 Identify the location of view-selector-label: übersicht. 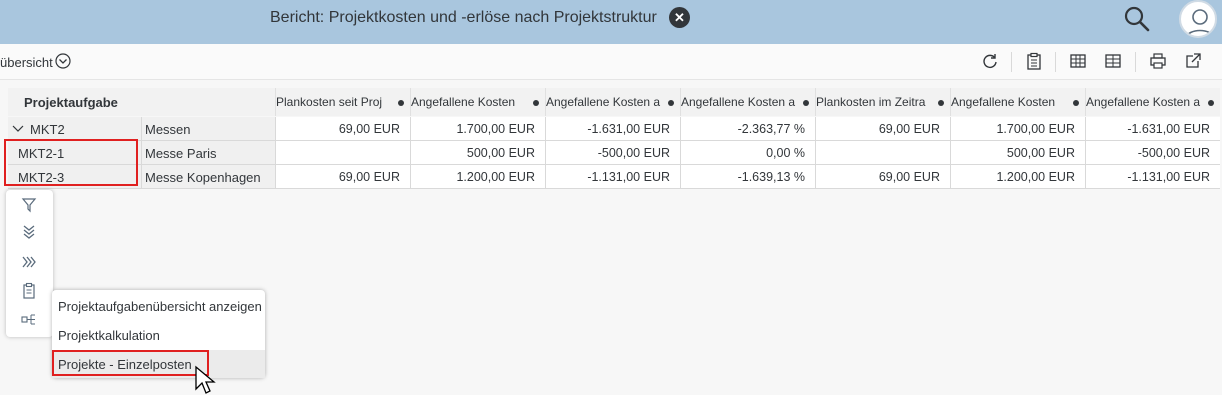
(26, 62).